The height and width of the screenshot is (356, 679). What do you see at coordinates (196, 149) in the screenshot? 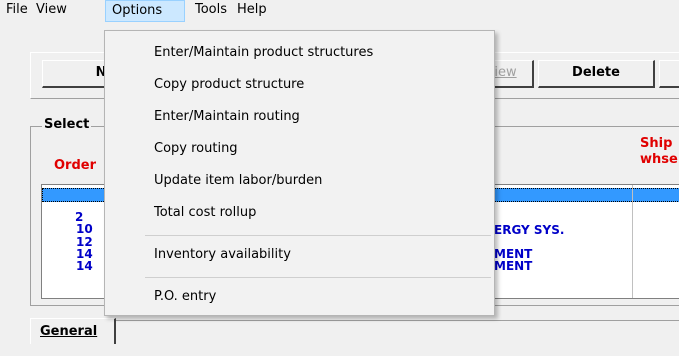
I see `menu-item-copy-routing: Copy routing` at bounding box center [196, 149].